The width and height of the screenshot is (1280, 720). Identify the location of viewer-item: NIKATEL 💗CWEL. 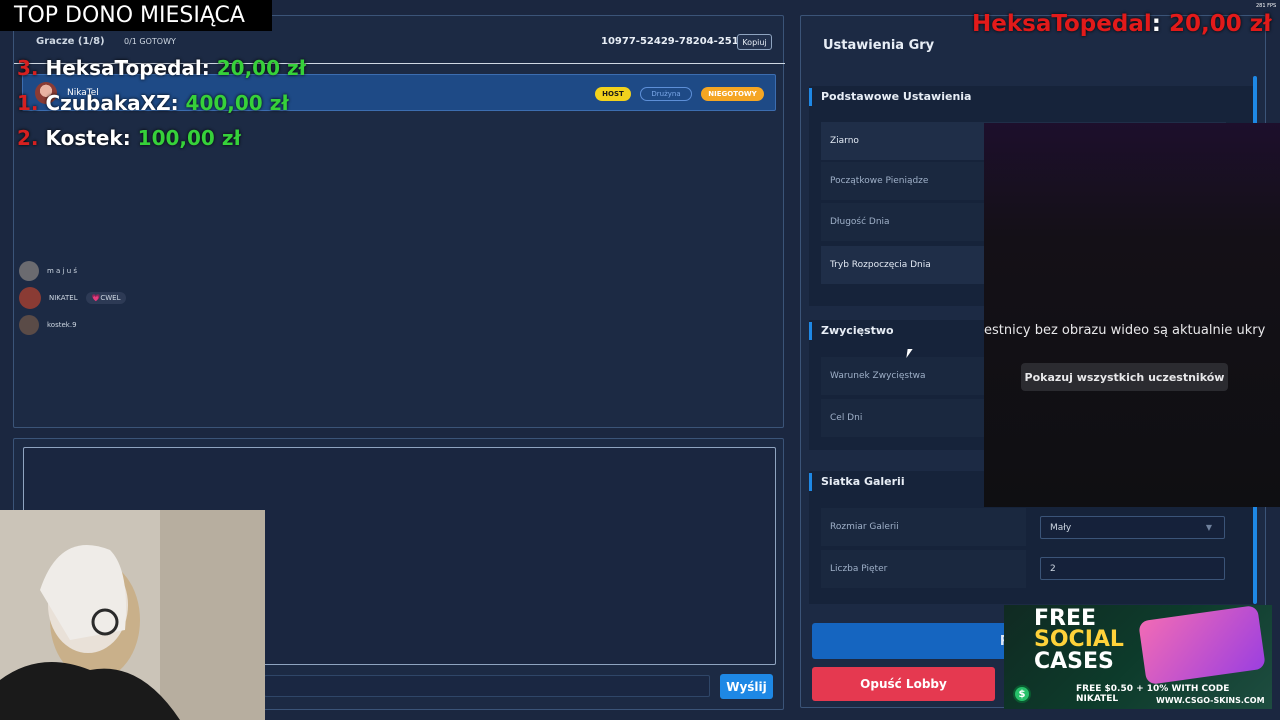
(73, 298).